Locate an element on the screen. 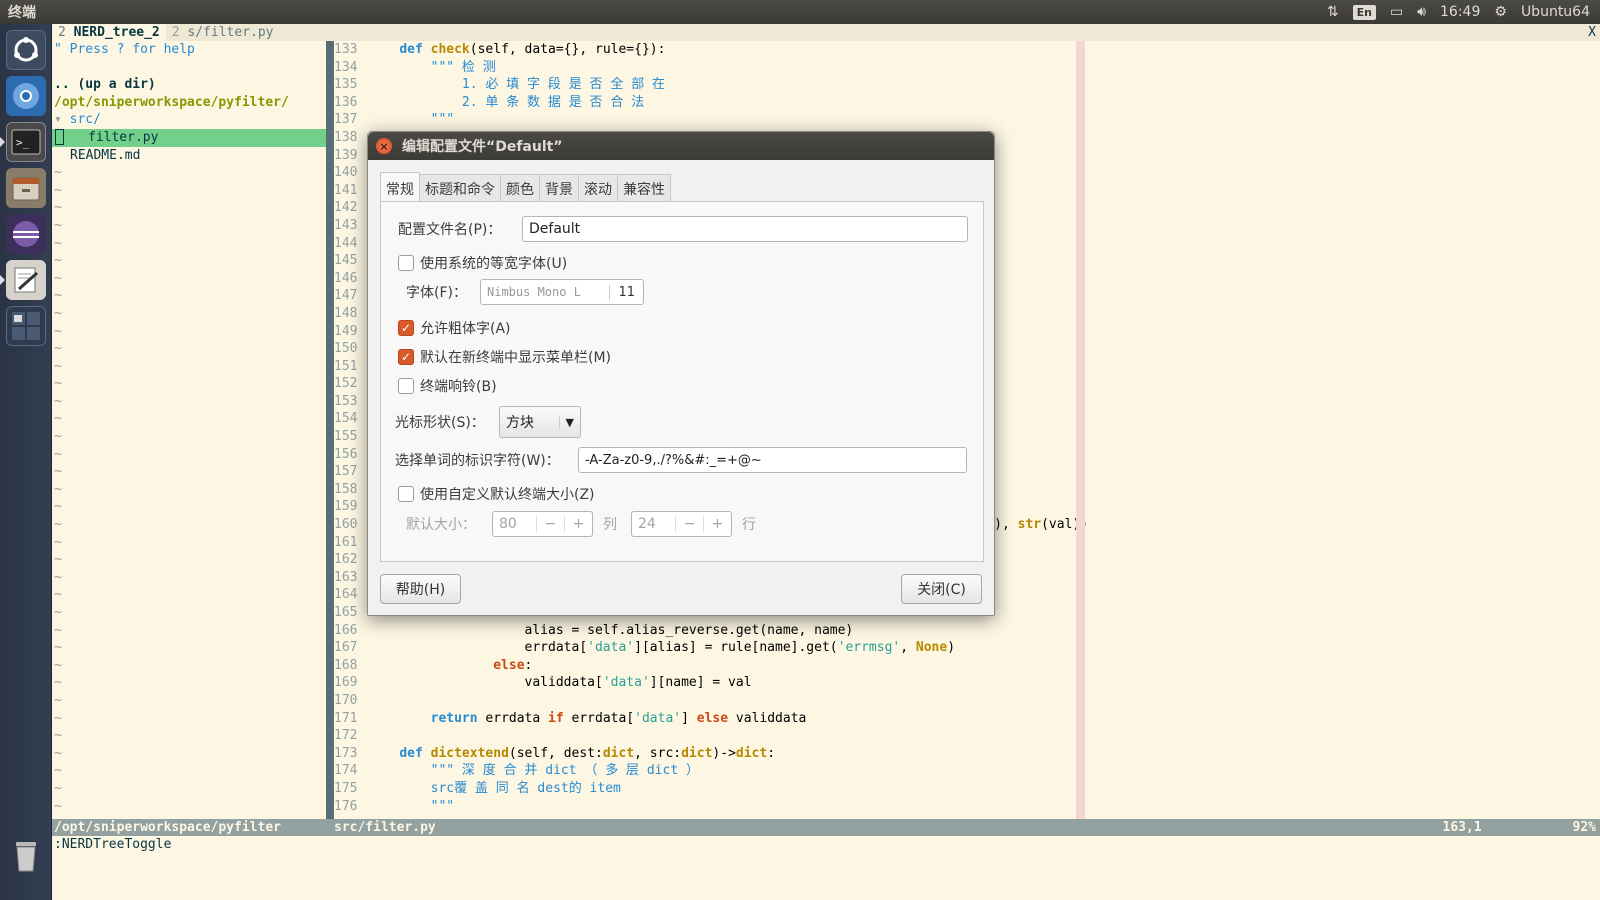 The height and width of the screenshot is (900, 1600). font-picker-button: Nimbus Mono L 11 is located at coordinates (562, 292).